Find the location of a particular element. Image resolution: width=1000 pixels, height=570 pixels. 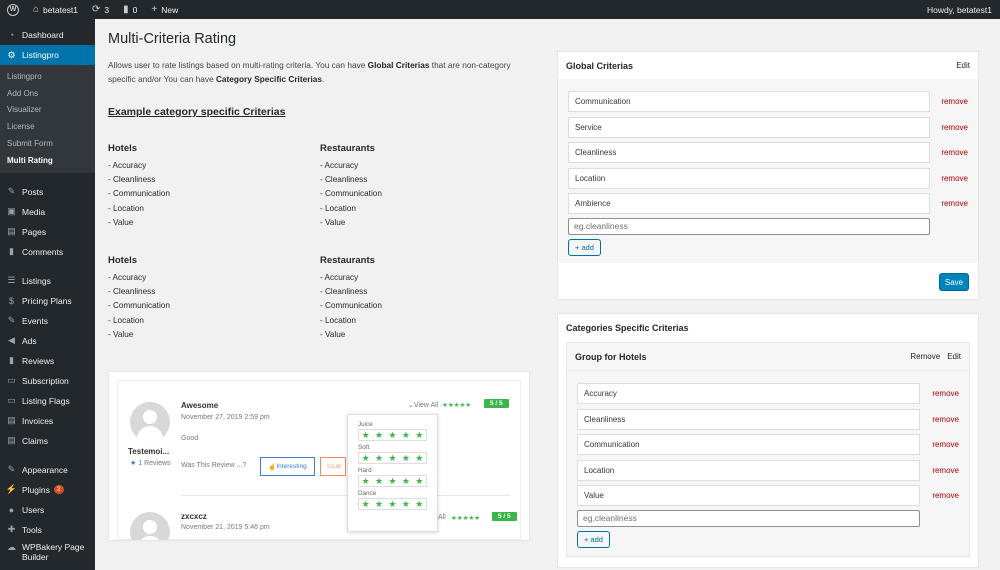

sidebar-item-subscription: ▭ Subscription is located at coordinates (47, 381).